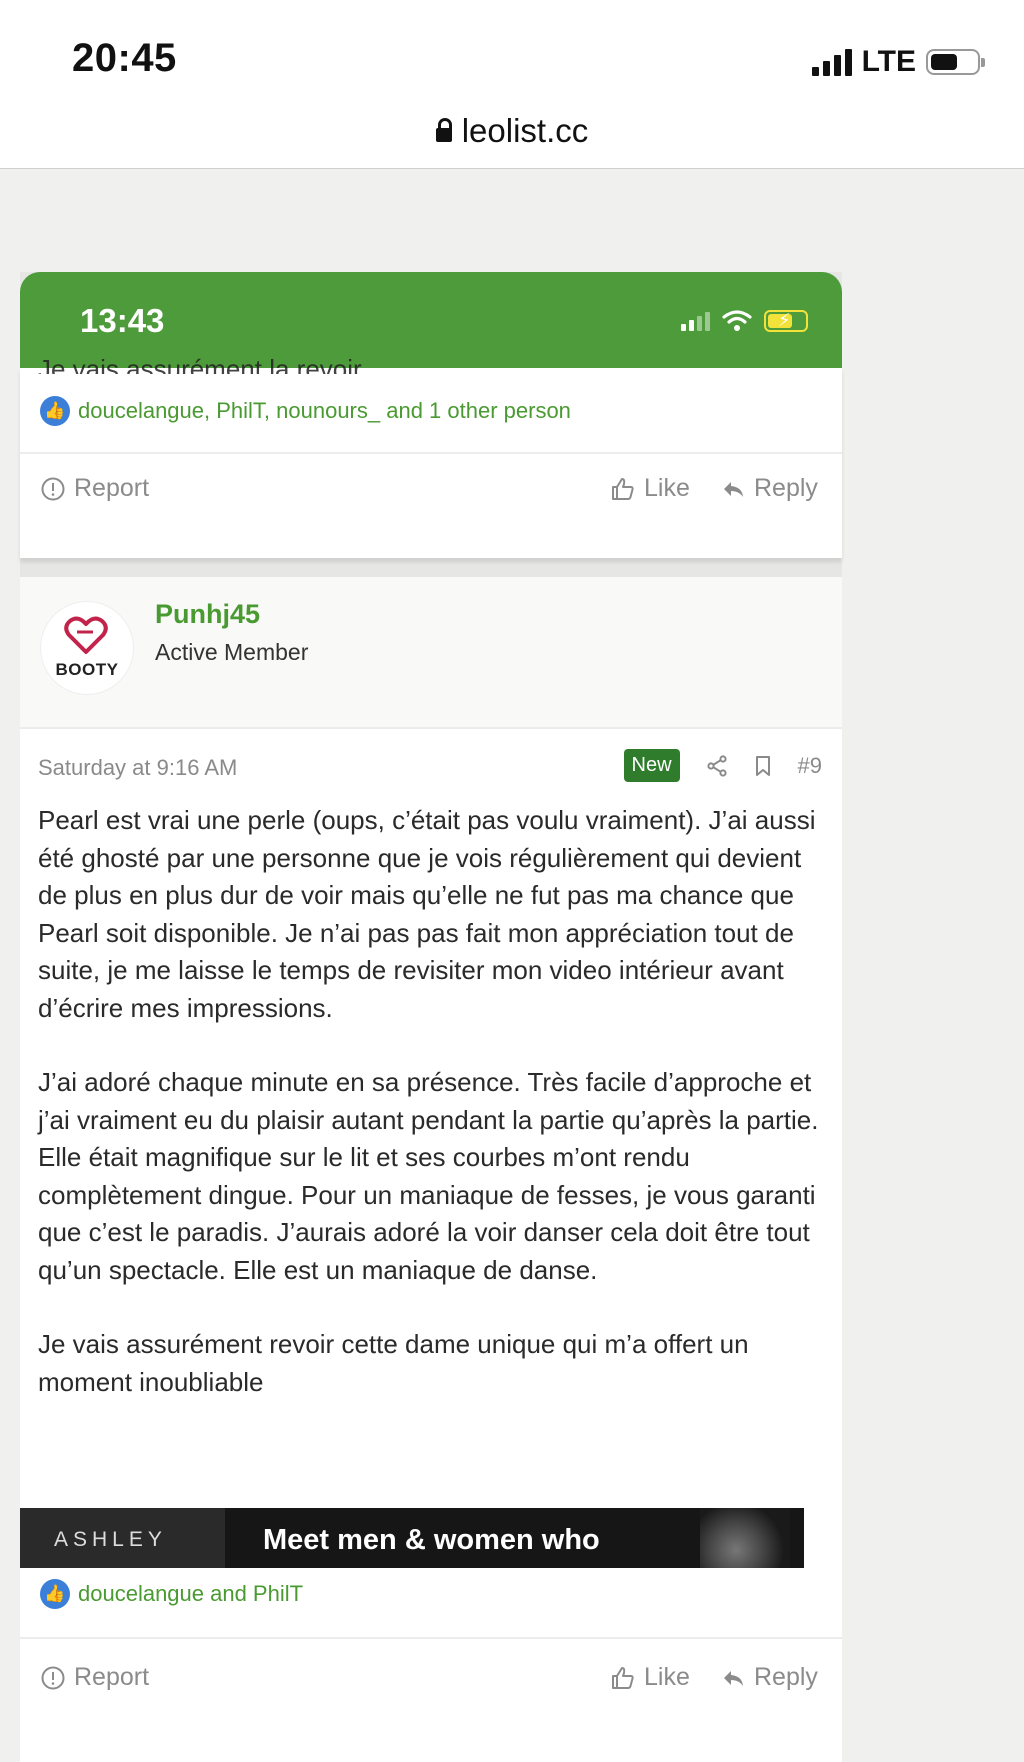  What do you see at coordinates (122, 320) in the screenshot?
I see `embedded-status-time: 13:43` at bounding box center [122, 320].